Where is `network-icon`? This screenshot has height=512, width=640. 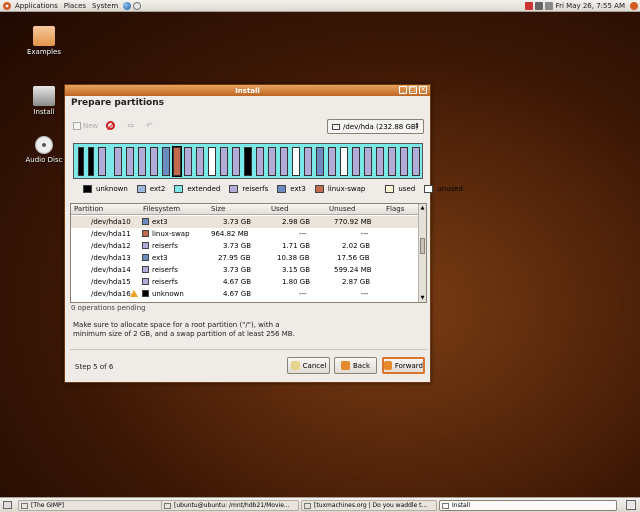 network-icon is located at coordinates (538, 6).